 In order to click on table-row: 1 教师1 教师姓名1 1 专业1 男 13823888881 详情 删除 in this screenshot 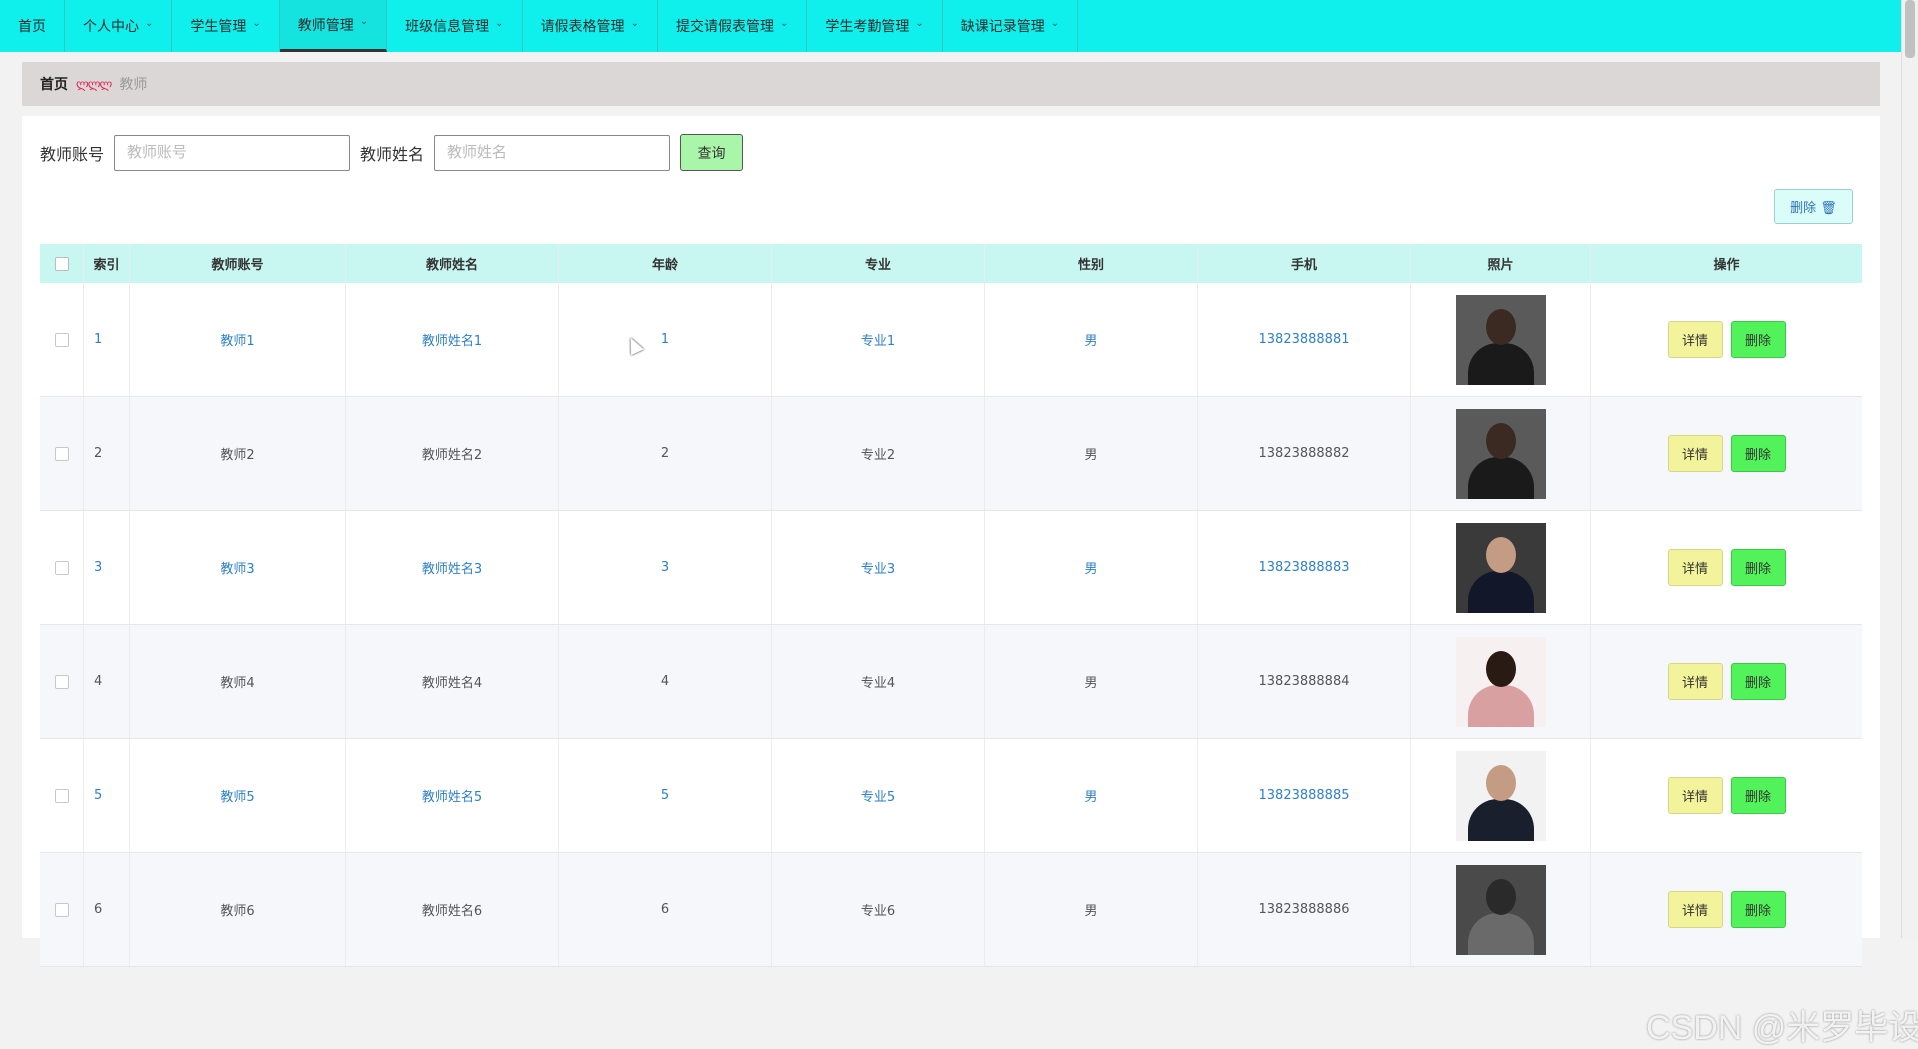, I will do `click(951, 340)`.